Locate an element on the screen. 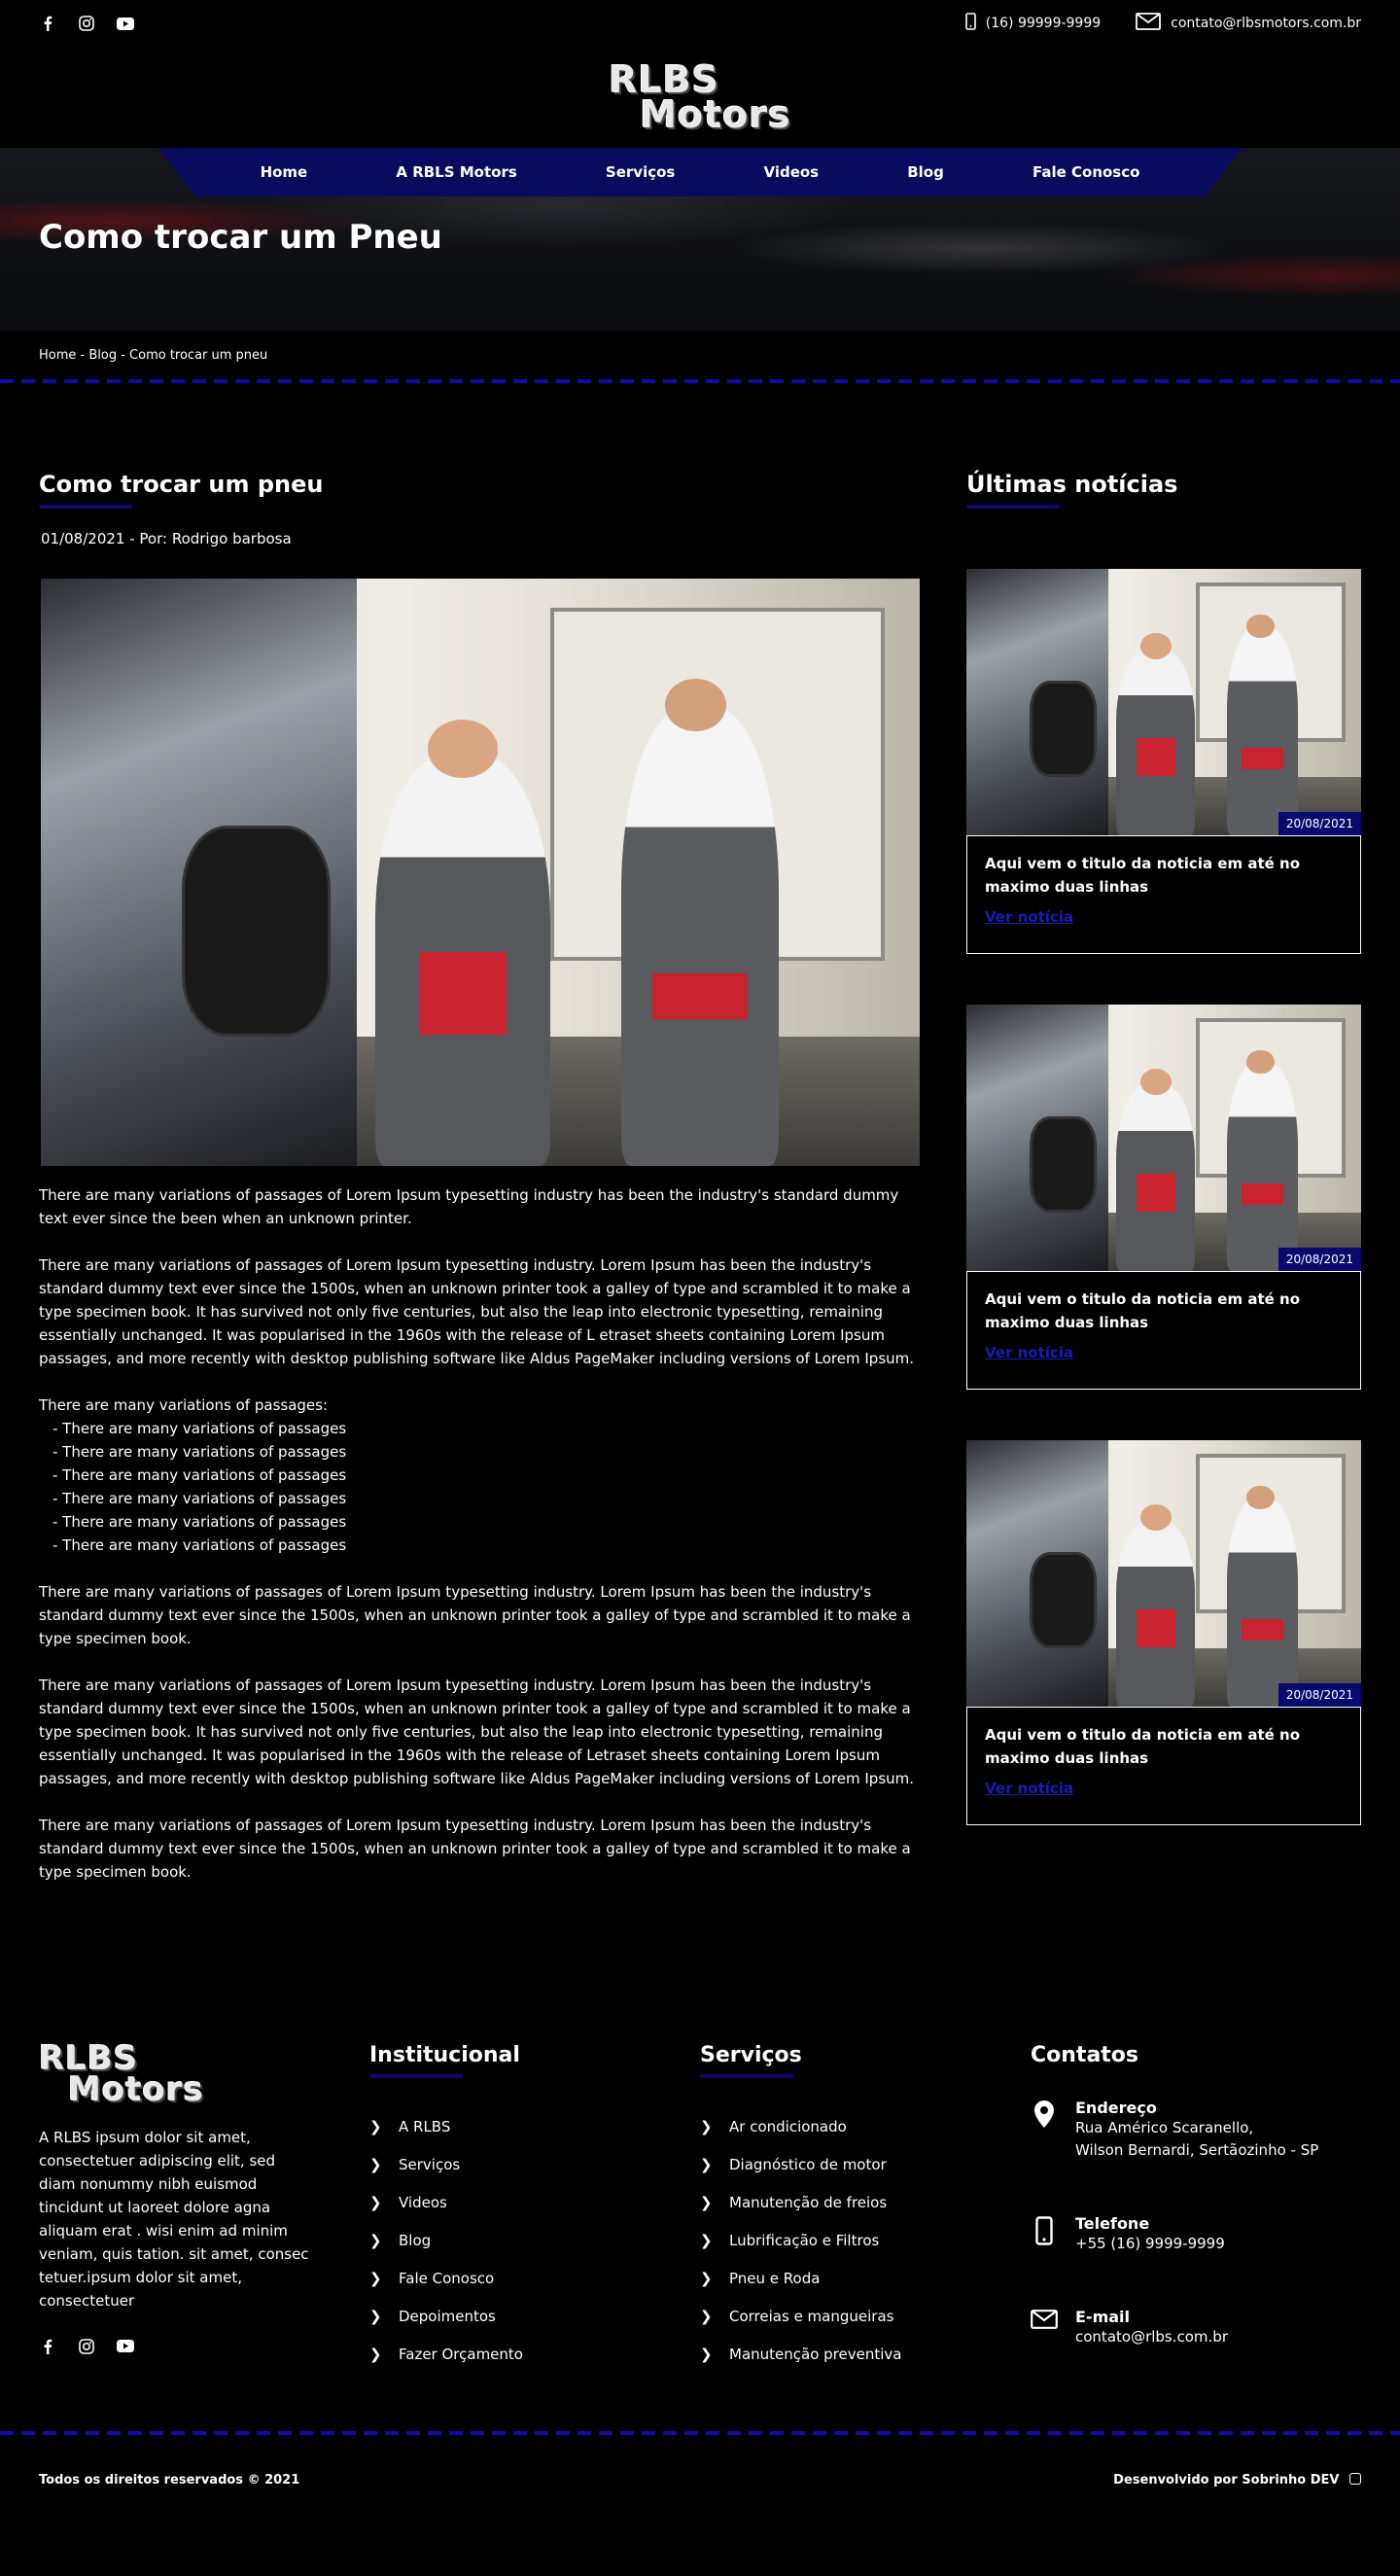 The height and width of the screenshot is (2576, 1400). footer-link-label: Lubrificação e Filtros is located at coordinates (804, 2240).